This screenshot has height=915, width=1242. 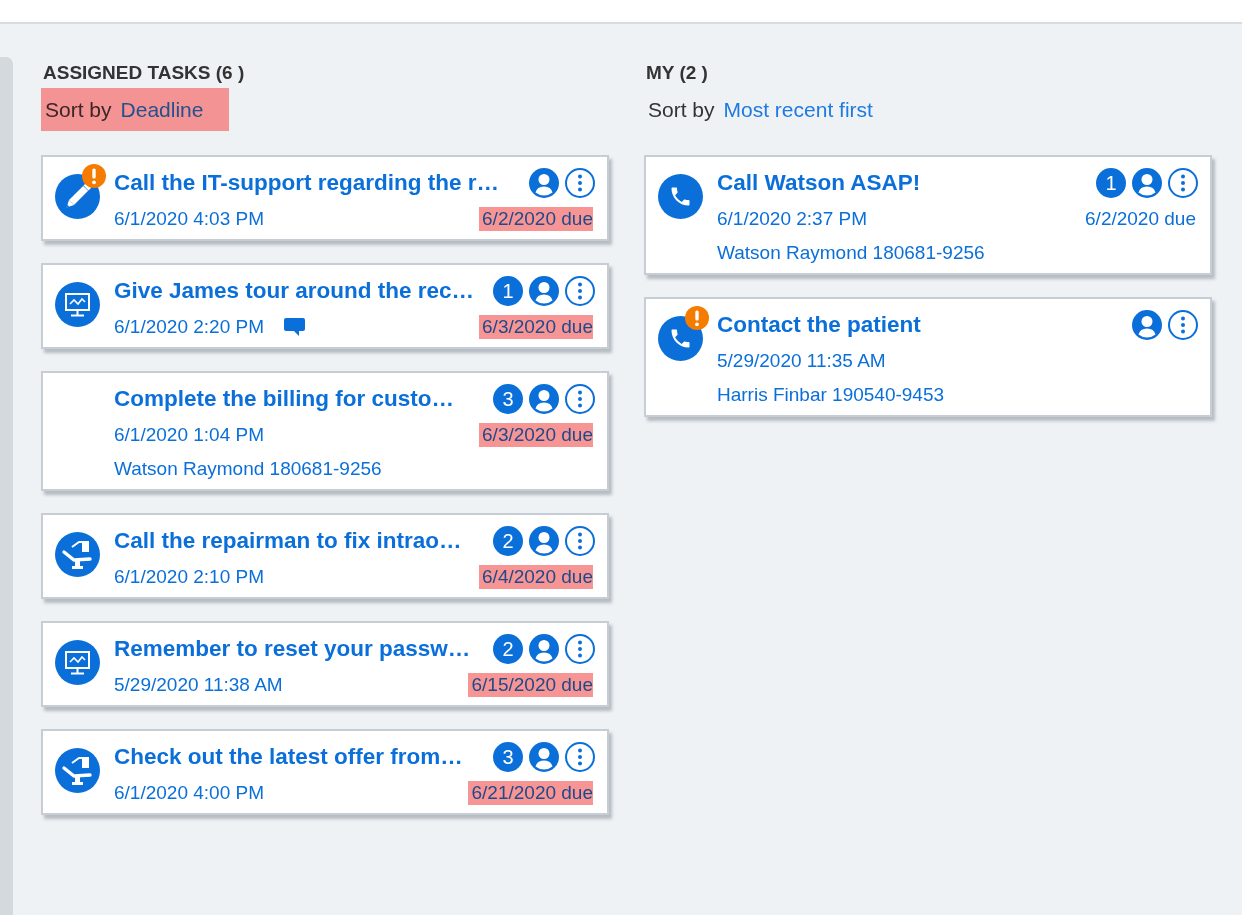 What do you see at coordinates (143, 73) in the screenshot?
I see `column-heading: ASSIGNED TASKS (6 )` at bounding box center [143, 73].